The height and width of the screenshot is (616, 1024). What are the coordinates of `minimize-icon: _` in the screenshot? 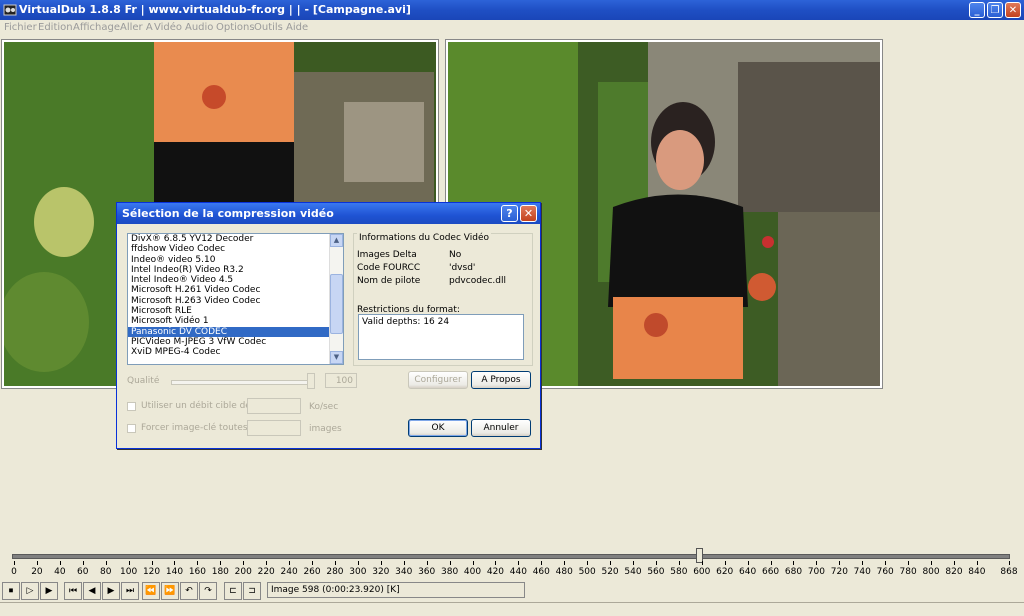 It's located at (977, 10).